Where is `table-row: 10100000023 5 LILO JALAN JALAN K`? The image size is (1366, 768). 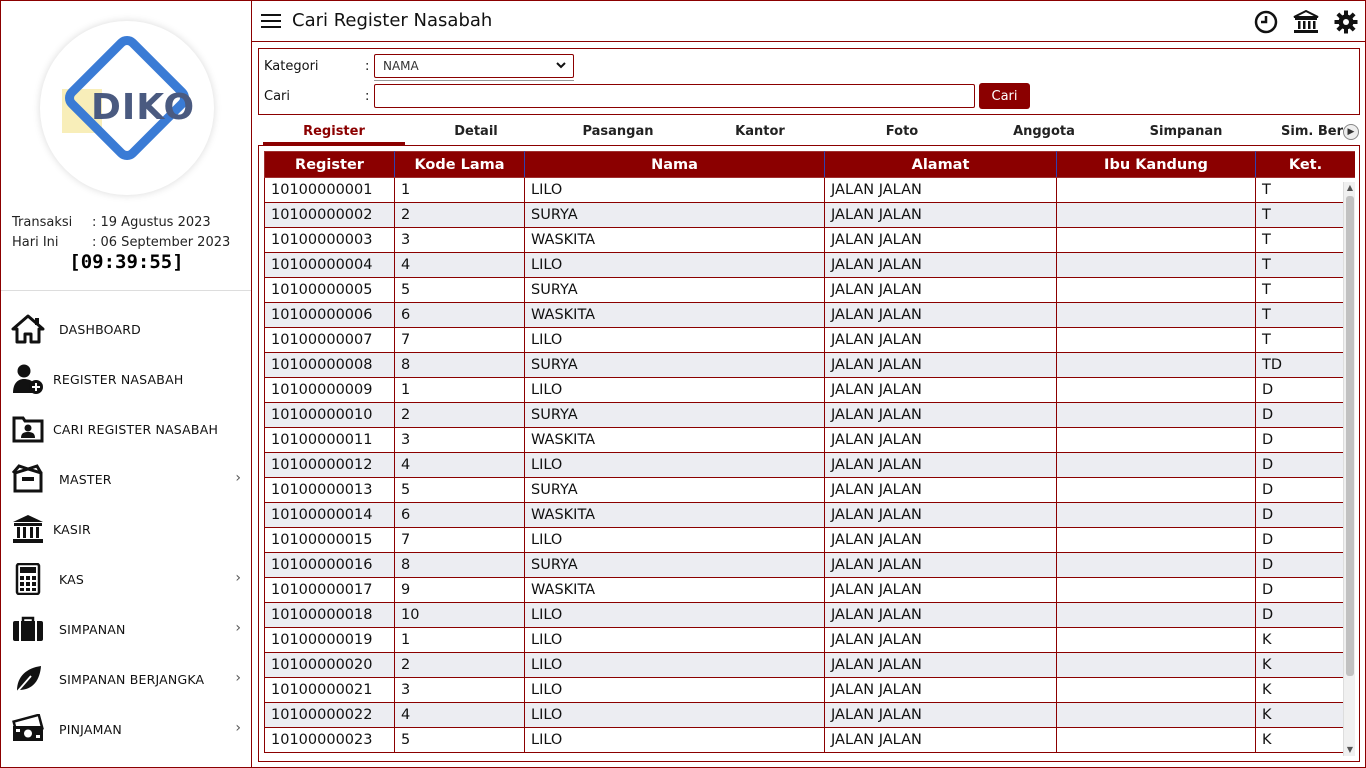 table-row: 10100000023 5 LILO JALAN JALAN K is located at coordinates (809, 740).